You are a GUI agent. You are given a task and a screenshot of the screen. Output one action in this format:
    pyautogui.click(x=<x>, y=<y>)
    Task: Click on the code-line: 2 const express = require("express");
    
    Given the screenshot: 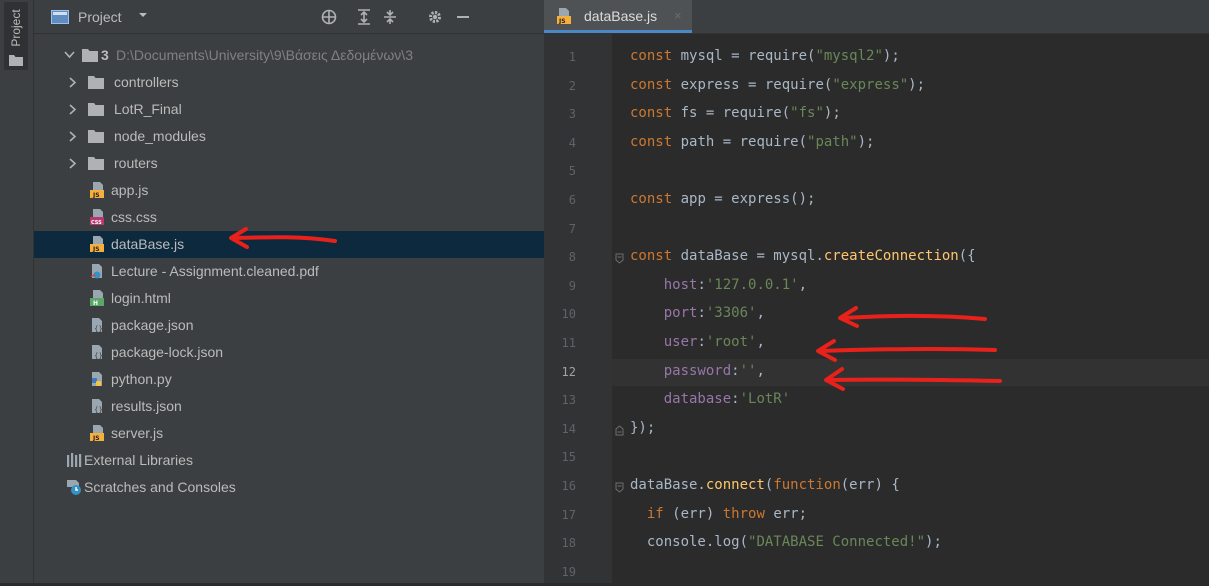 What is the action you would take?
    pyautogui.click(x=604, y=86)
    